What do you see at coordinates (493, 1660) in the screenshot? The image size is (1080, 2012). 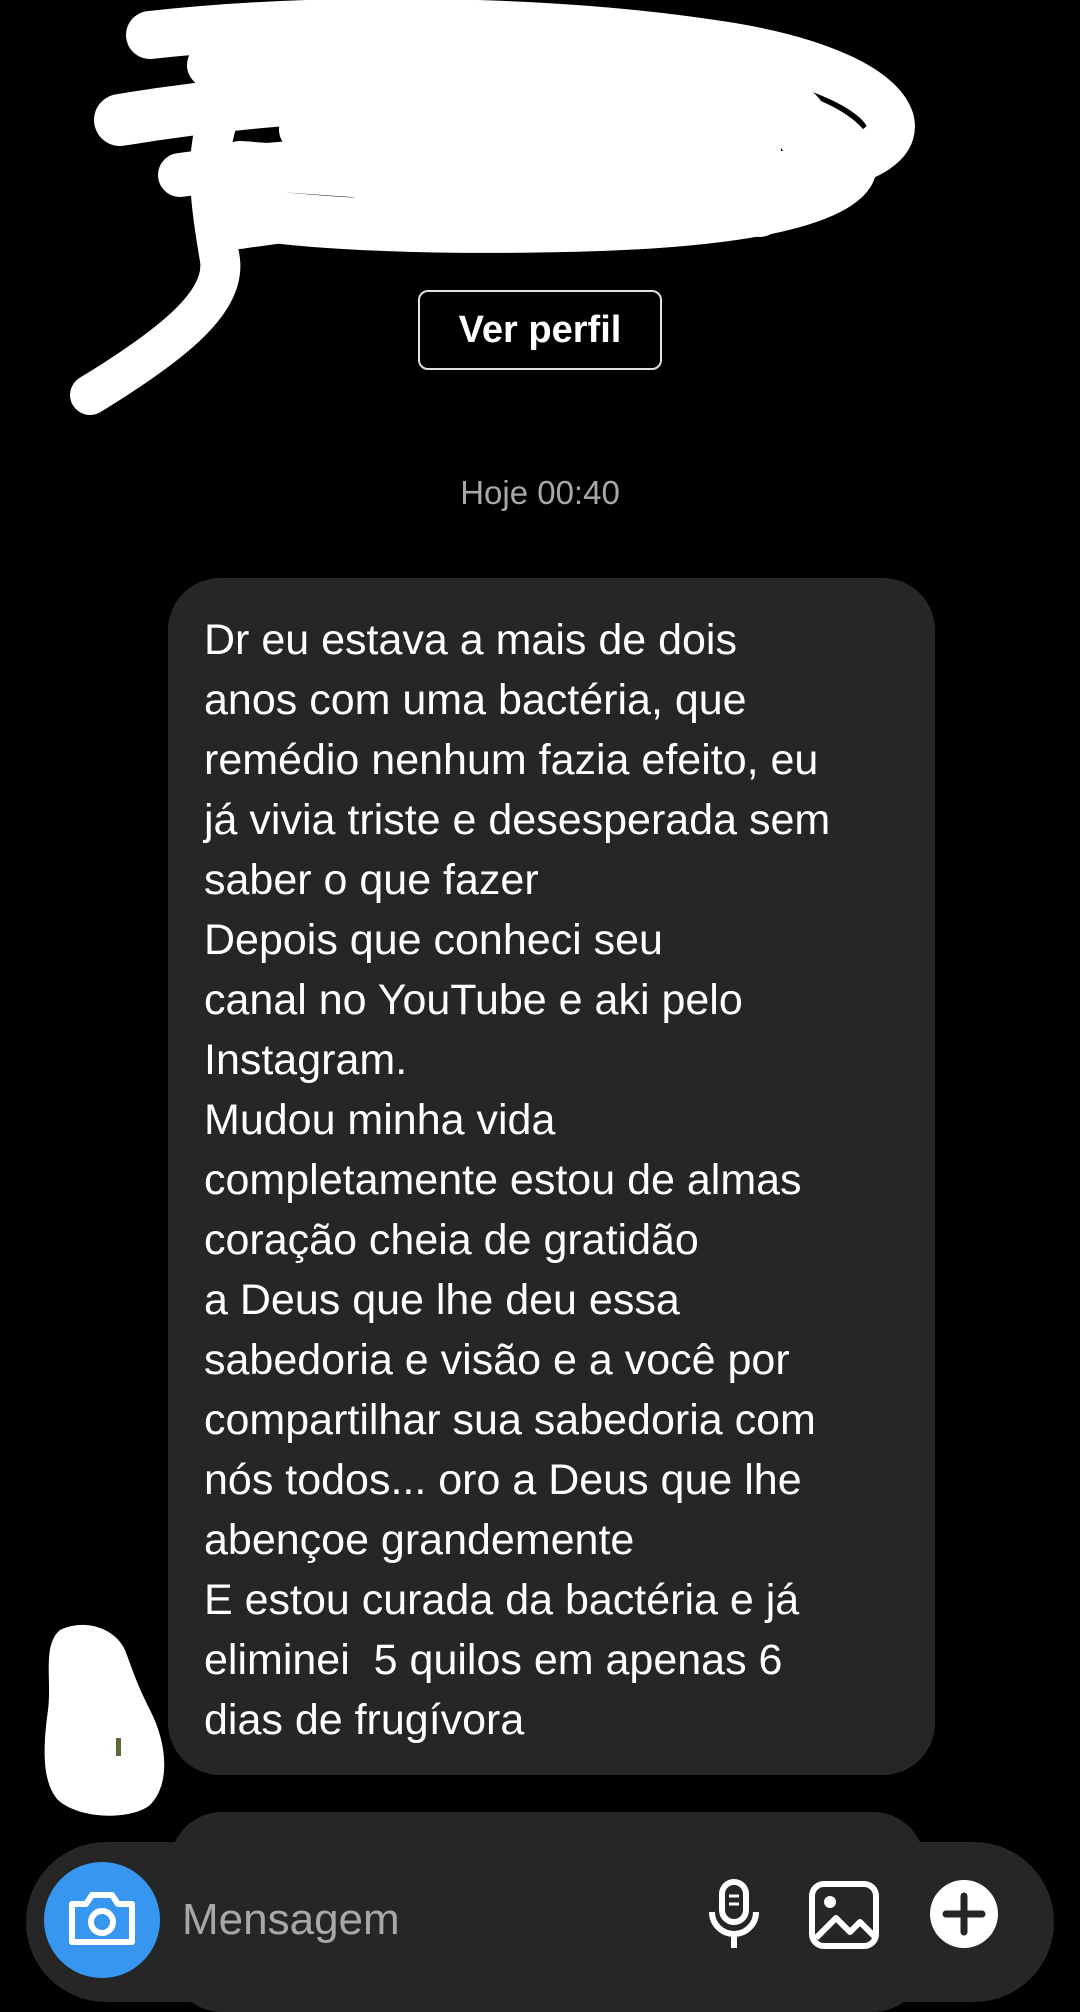 I see `message-line: eliminei 5 quilos em apenas 6` at bounding box center [493, 1660].